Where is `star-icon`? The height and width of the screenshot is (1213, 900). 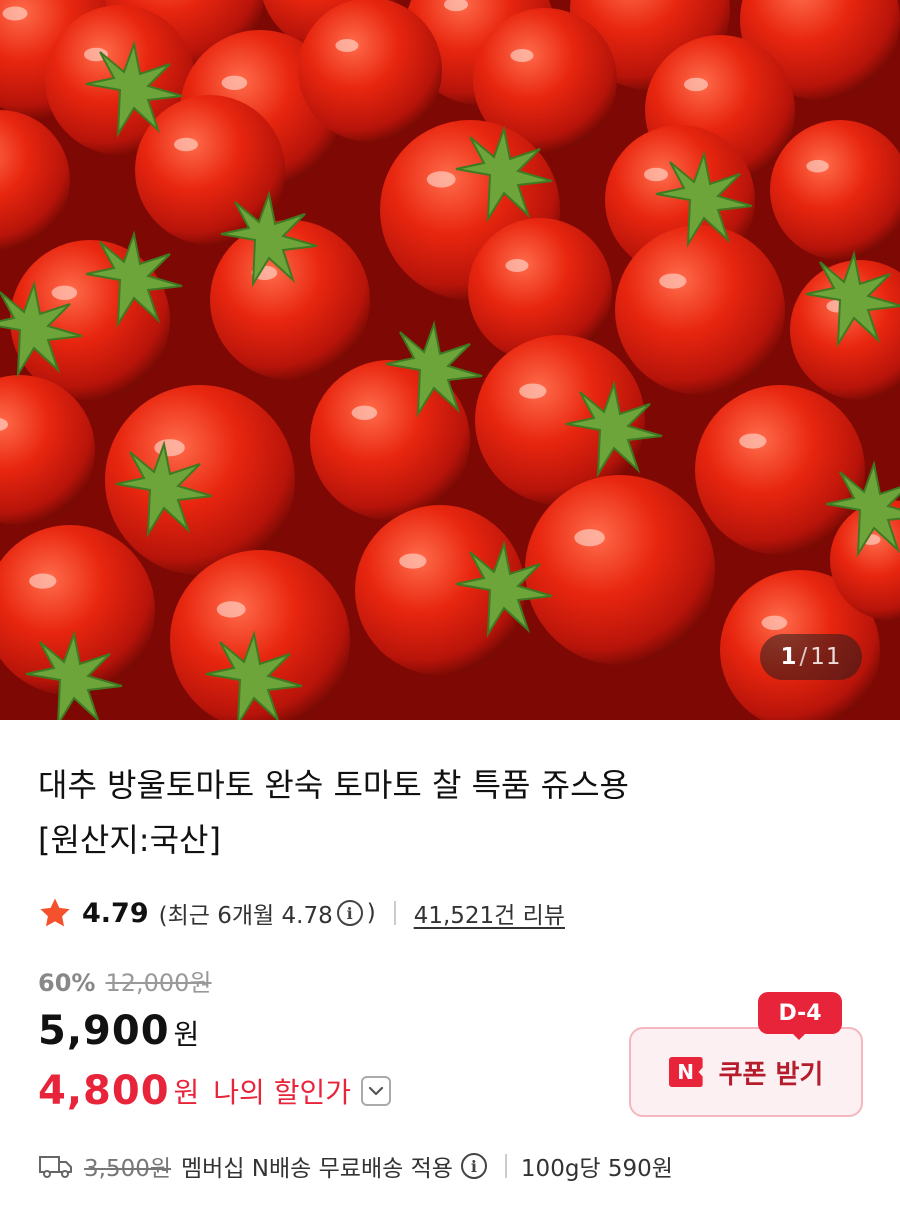 star-icon is located at coordinates (55, 912).